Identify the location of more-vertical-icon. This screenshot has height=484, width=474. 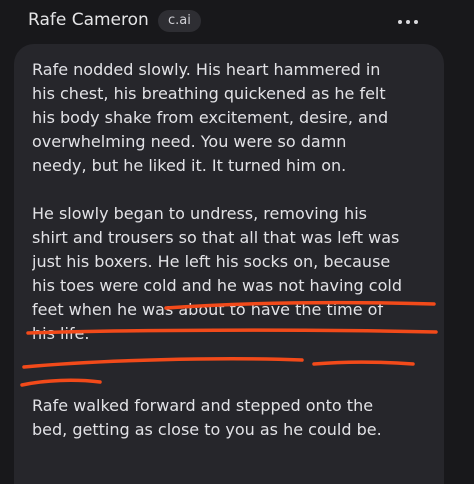
(408, 22).